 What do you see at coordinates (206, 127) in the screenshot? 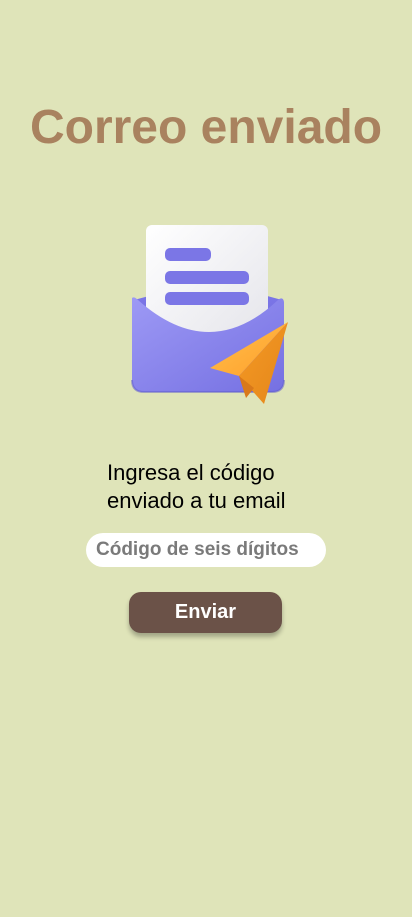
I see `page-title: Correo enviado` at bounding box center [206, 127].